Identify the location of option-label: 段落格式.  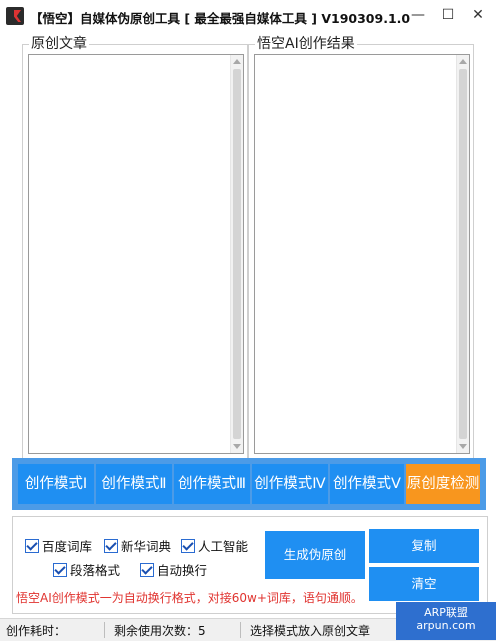
(95, 570).